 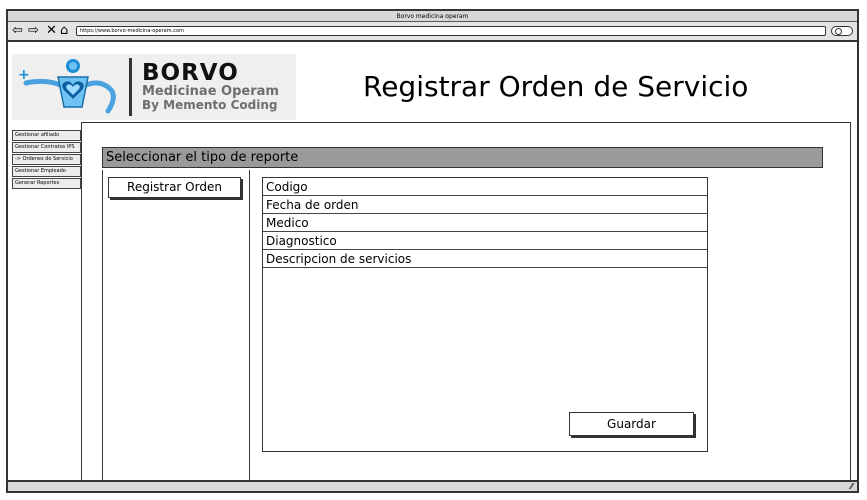 What do you see at coordinates (46, 183) in the screenshot?
I see `sidebar-item-generar-reportes: Generar Reportes` at bounding box center [46, 183].